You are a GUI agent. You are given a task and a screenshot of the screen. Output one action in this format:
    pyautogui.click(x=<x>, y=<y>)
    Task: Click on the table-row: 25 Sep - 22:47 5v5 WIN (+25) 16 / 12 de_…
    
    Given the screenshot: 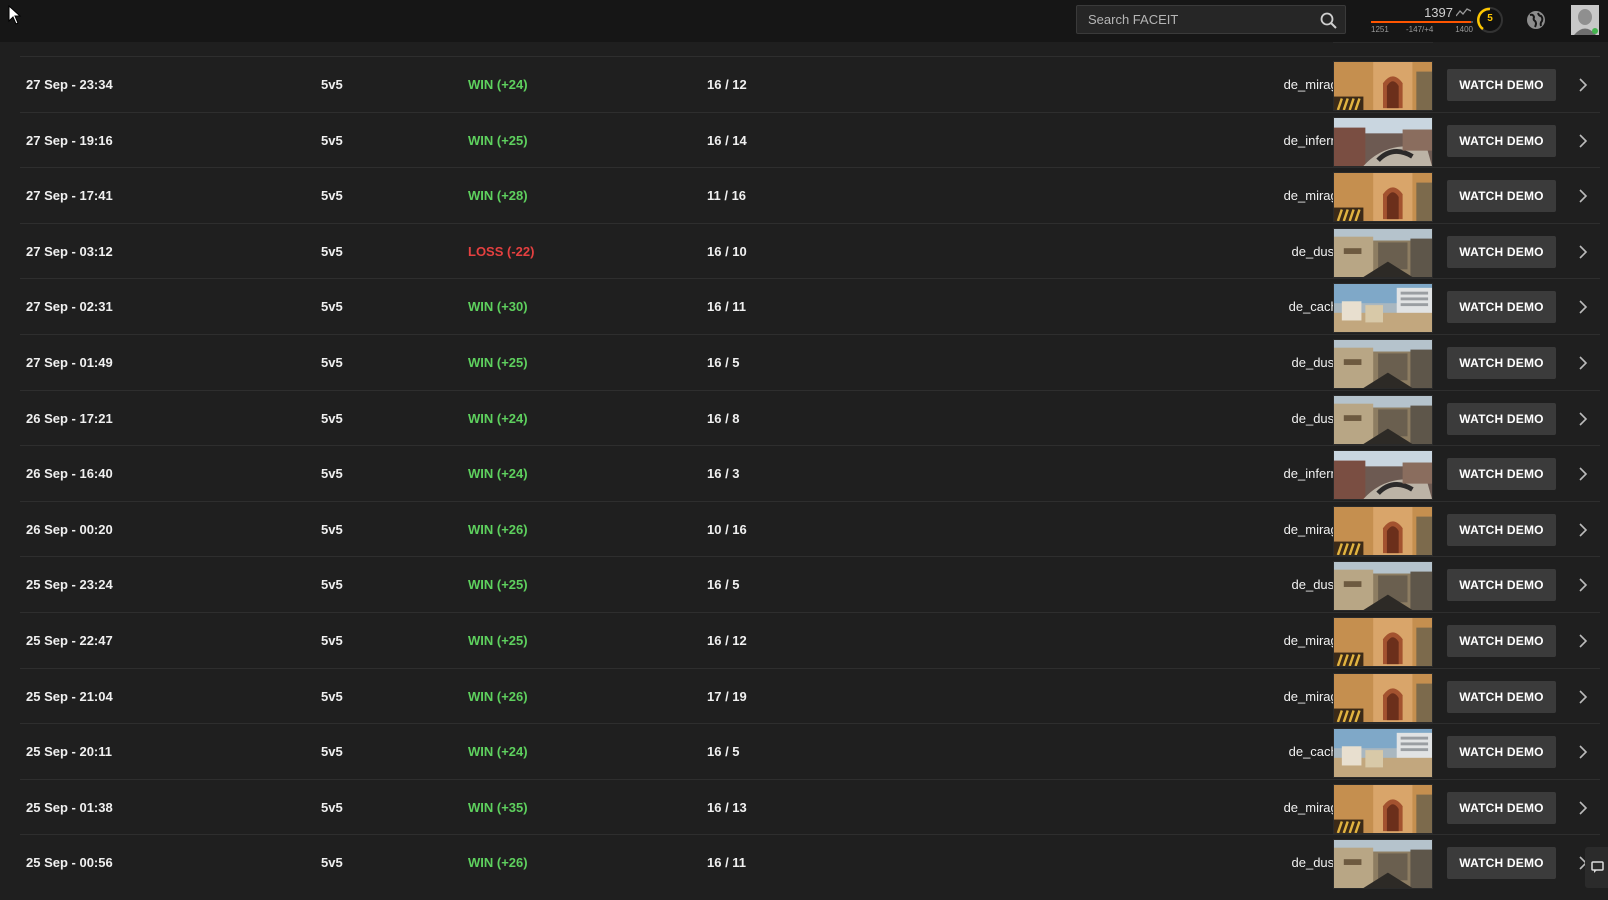 What is the action you would take?
    pyautogui.click(x=810, y=640)
    